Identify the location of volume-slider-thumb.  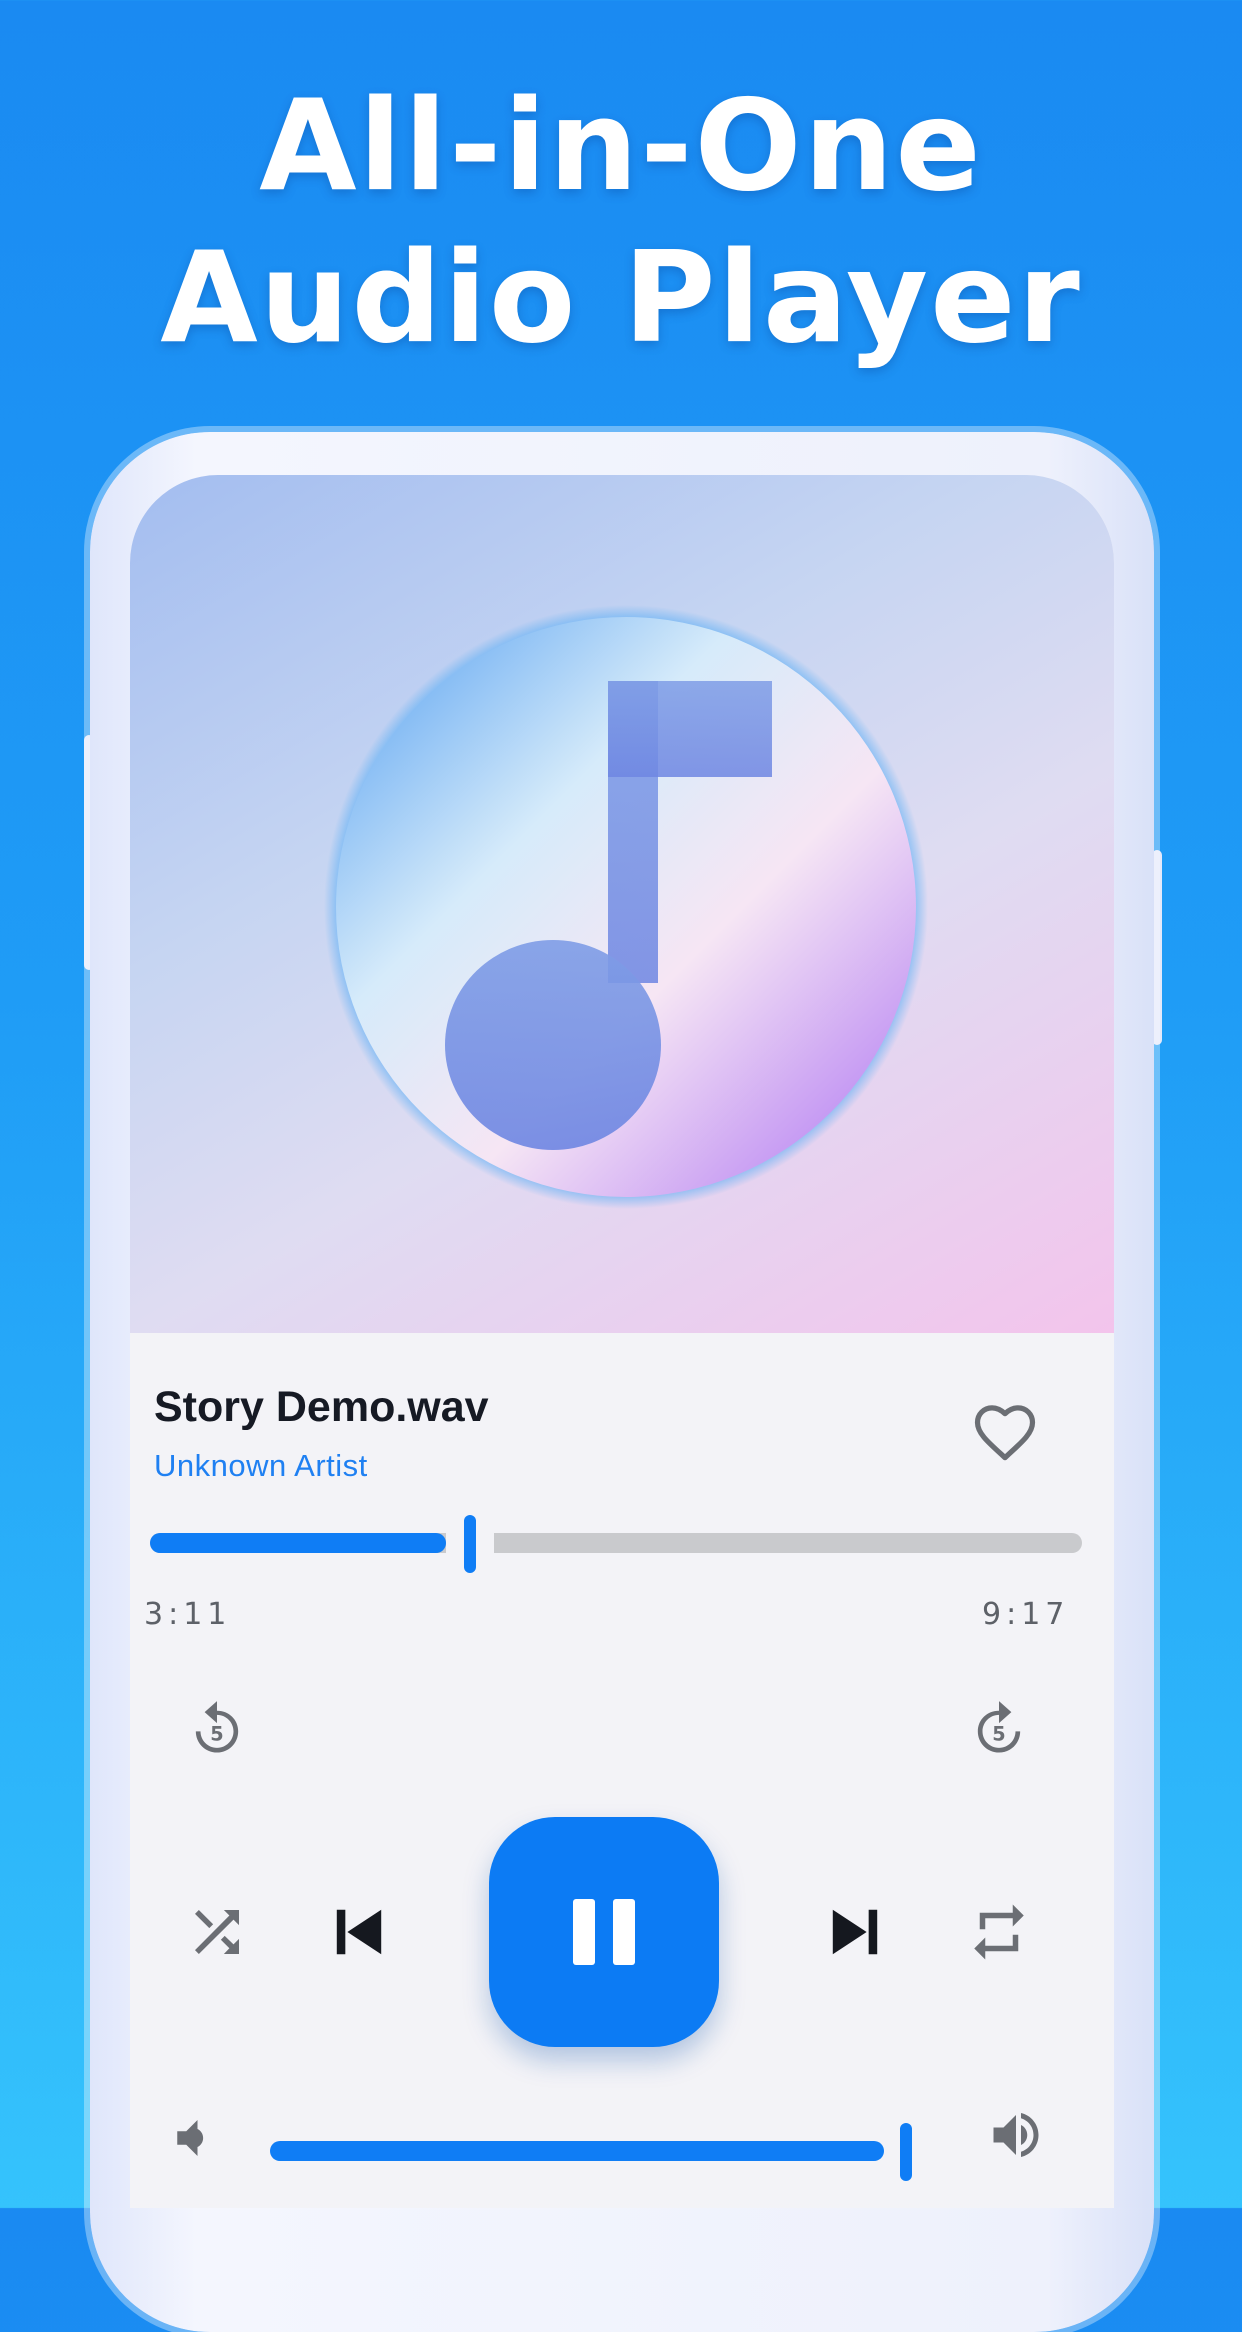
(906, 2152).